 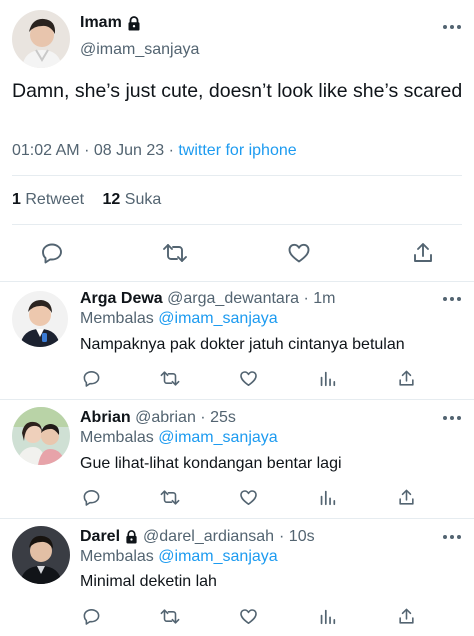 I want to click on author-handle: @imam_sanjaya, so click(x=139, y=50).